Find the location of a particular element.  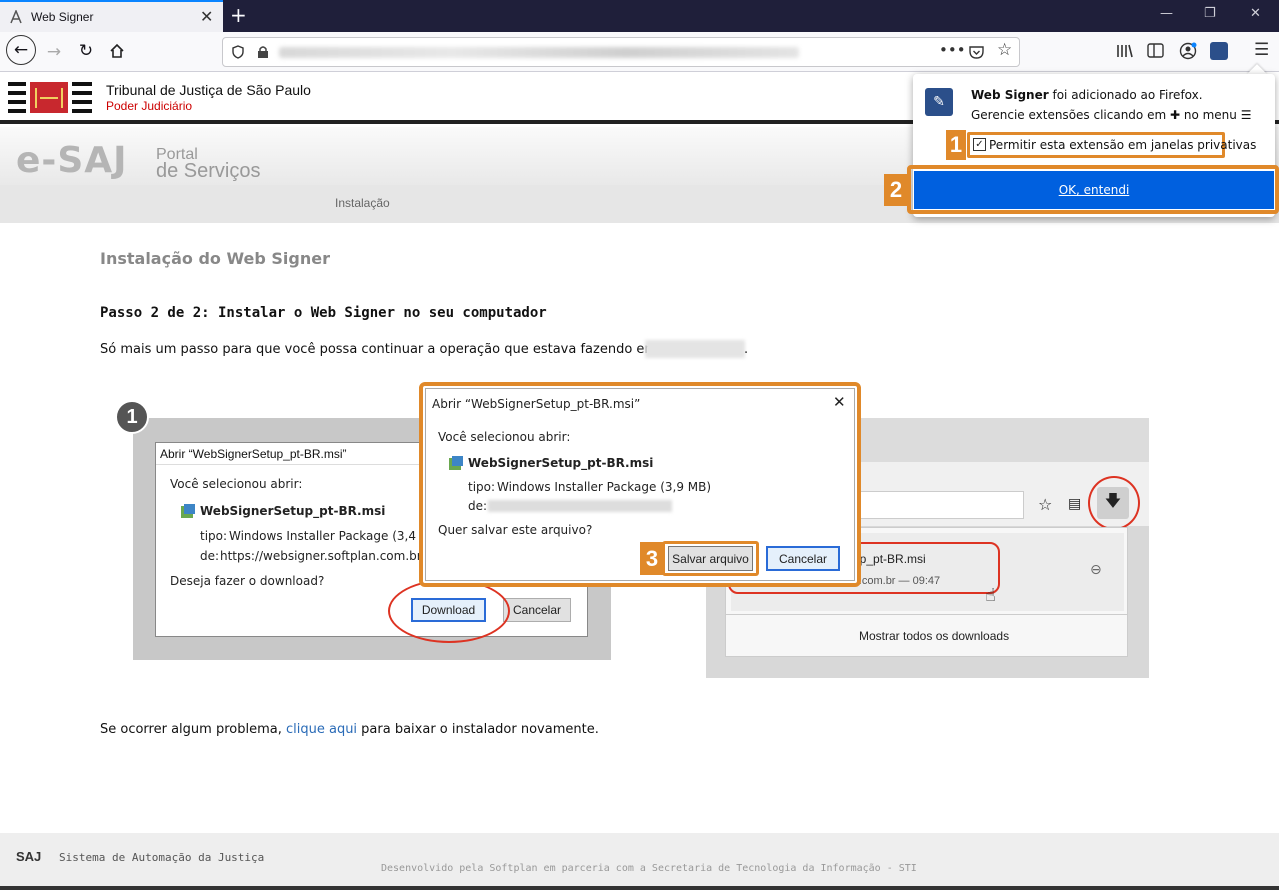

problem-text-before: Se ocorrer algum problema, is located at coordinates (193, 729).